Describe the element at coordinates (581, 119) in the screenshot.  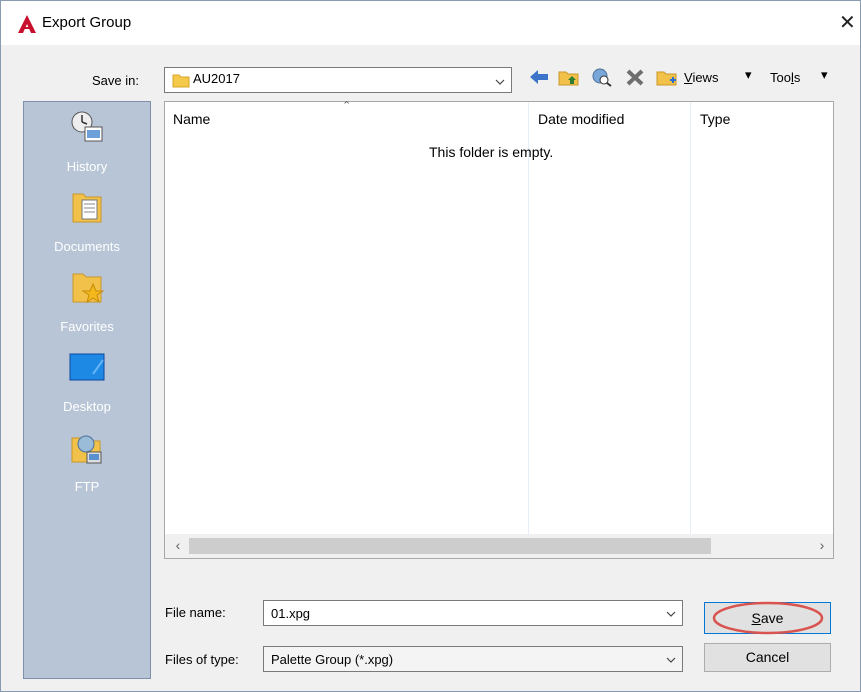
I see `column-header-date-modified: Date modified` at that location.